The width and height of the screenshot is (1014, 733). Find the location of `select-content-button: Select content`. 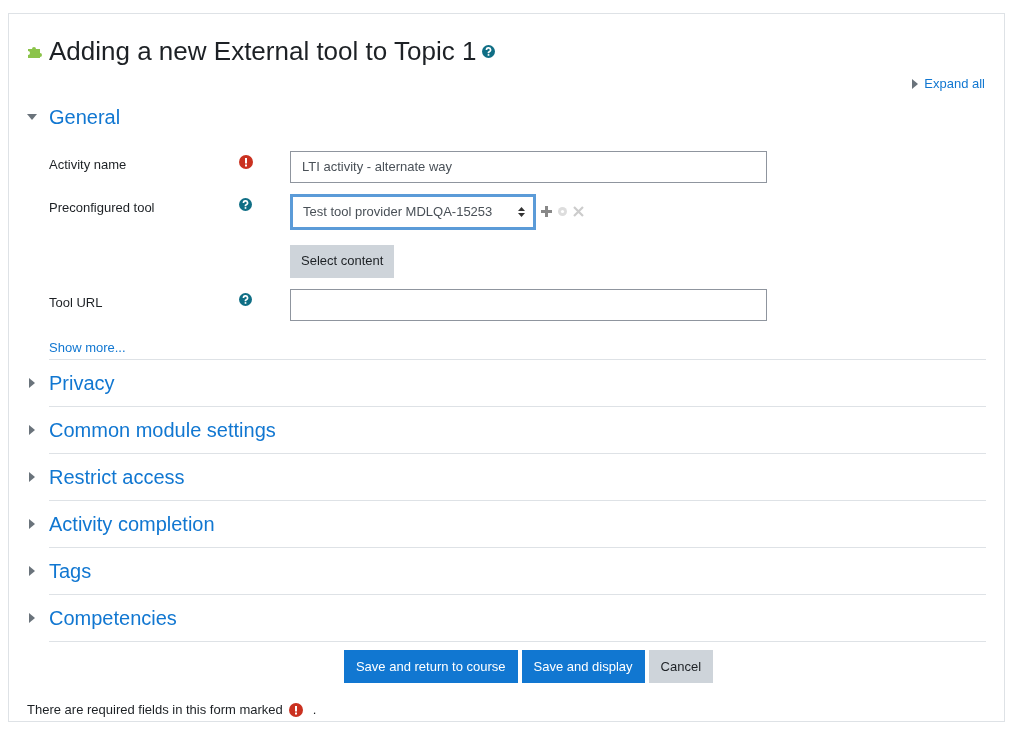

select-content-button: Select content is located at coordinates (342, 261).